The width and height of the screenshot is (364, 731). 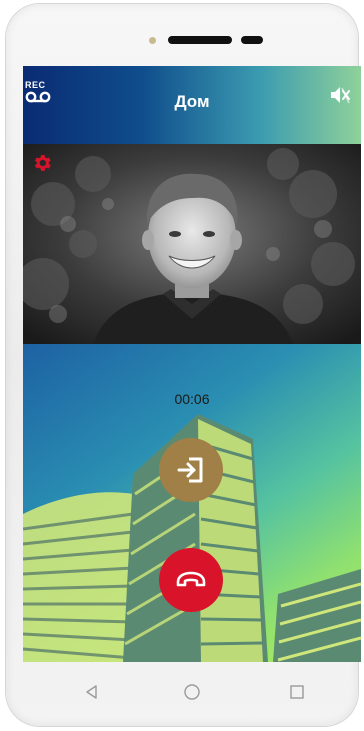 What do you see at coordinates (152, 40) in the screenshot?
I see `front-camera` at bounding box center [152, 40].